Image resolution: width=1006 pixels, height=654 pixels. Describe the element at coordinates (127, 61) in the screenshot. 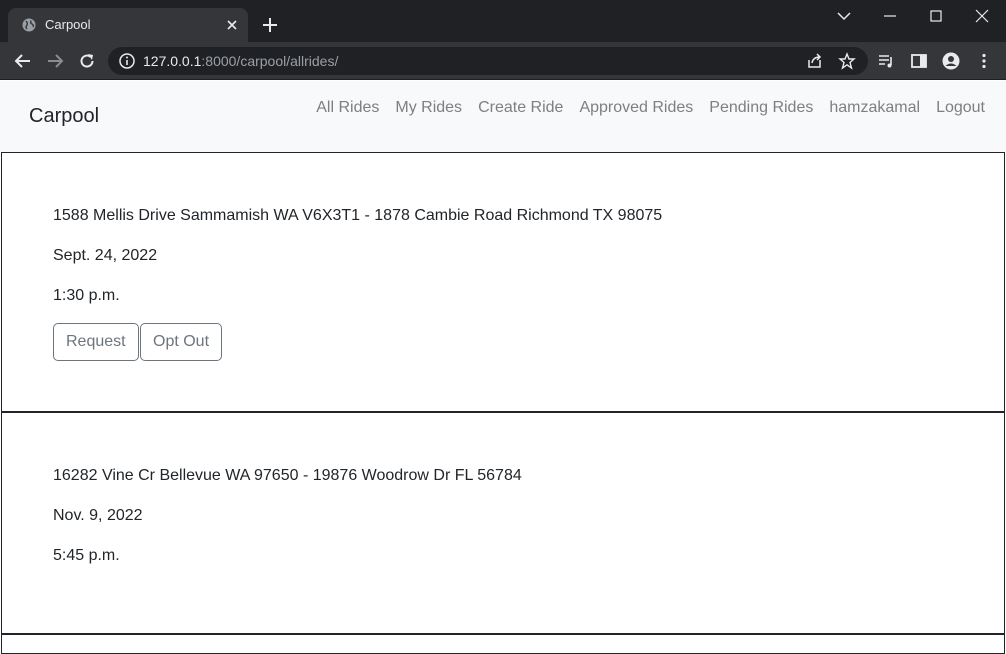

I see `info-icon` at that location.